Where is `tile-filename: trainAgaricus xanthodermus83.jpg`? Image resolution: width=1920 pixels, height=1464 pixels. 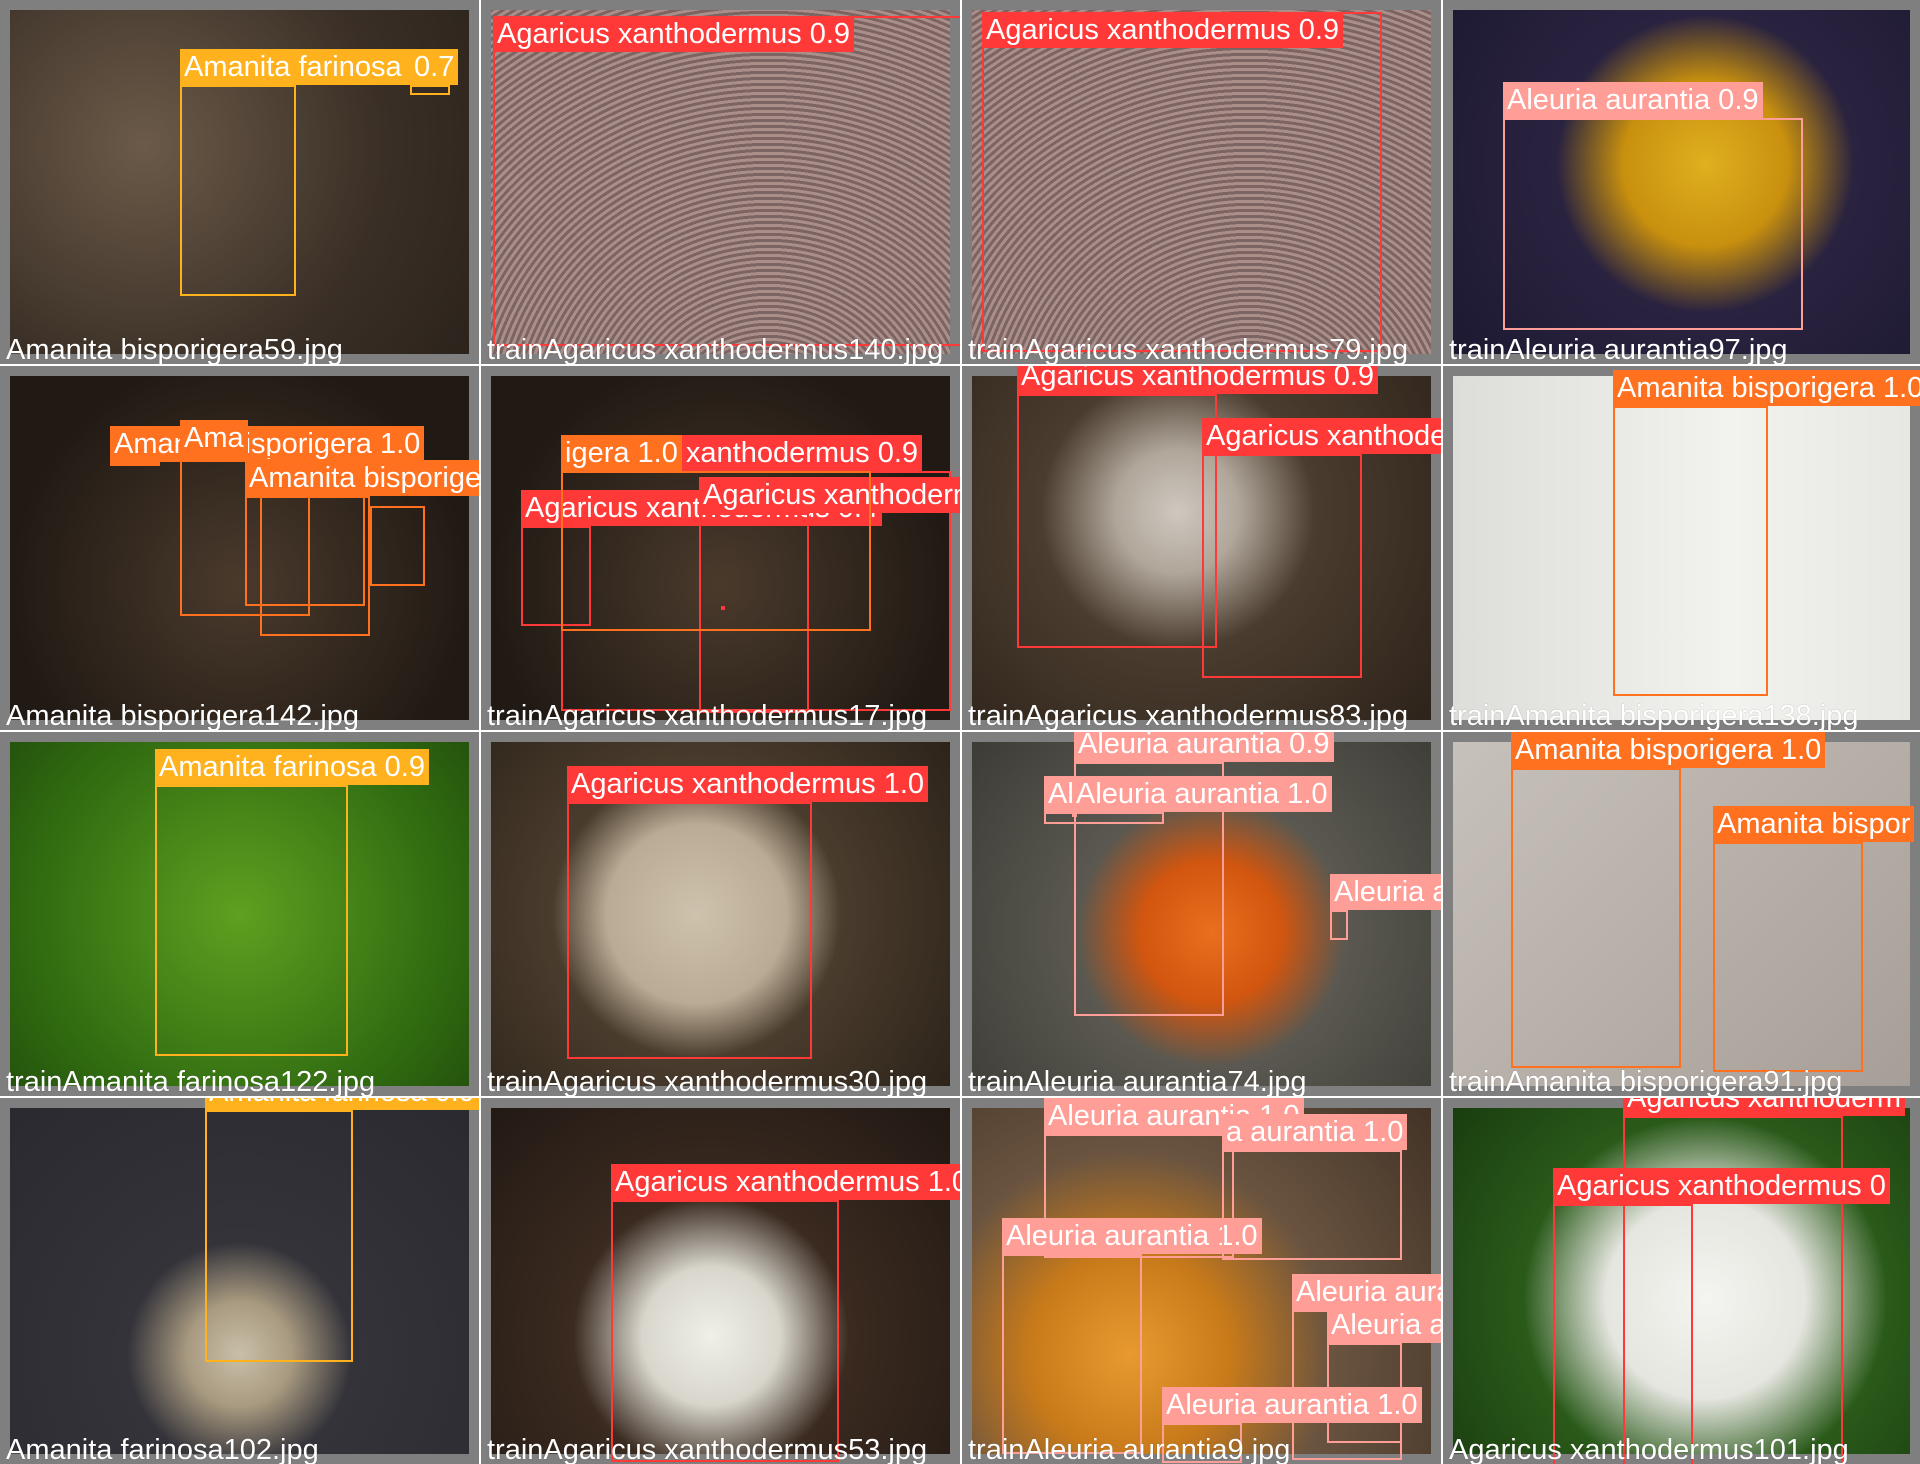
tile-filename: trainAgaricus xanthodermus83.jpg is located at coordinates (1188, 715).